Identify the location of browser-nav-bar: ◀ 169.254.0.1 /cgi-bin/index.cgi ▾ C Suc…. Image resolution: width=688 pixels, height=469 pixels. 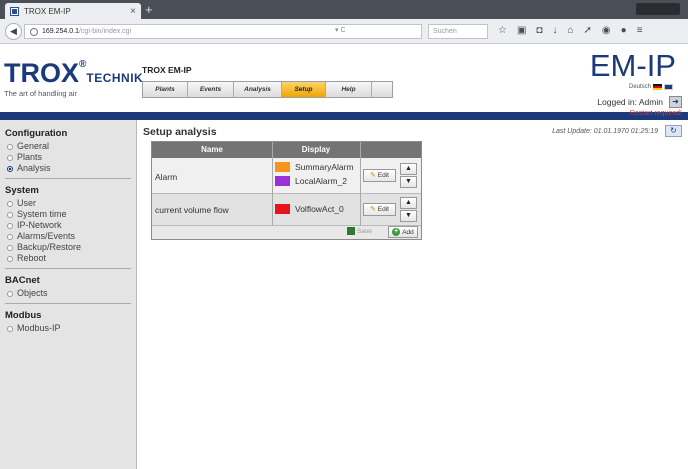
(344, 31).